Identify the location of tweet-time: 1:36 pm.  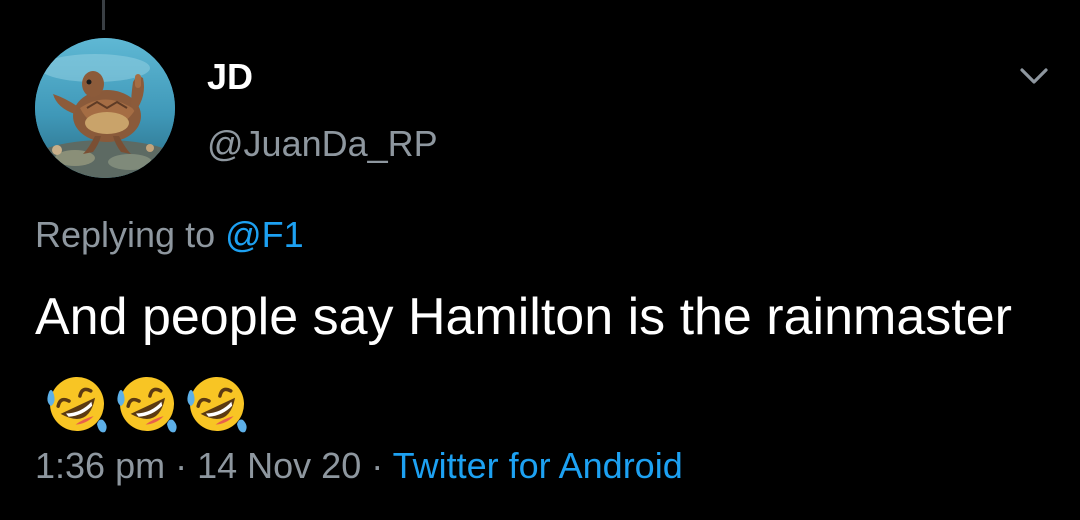
(100, 465).